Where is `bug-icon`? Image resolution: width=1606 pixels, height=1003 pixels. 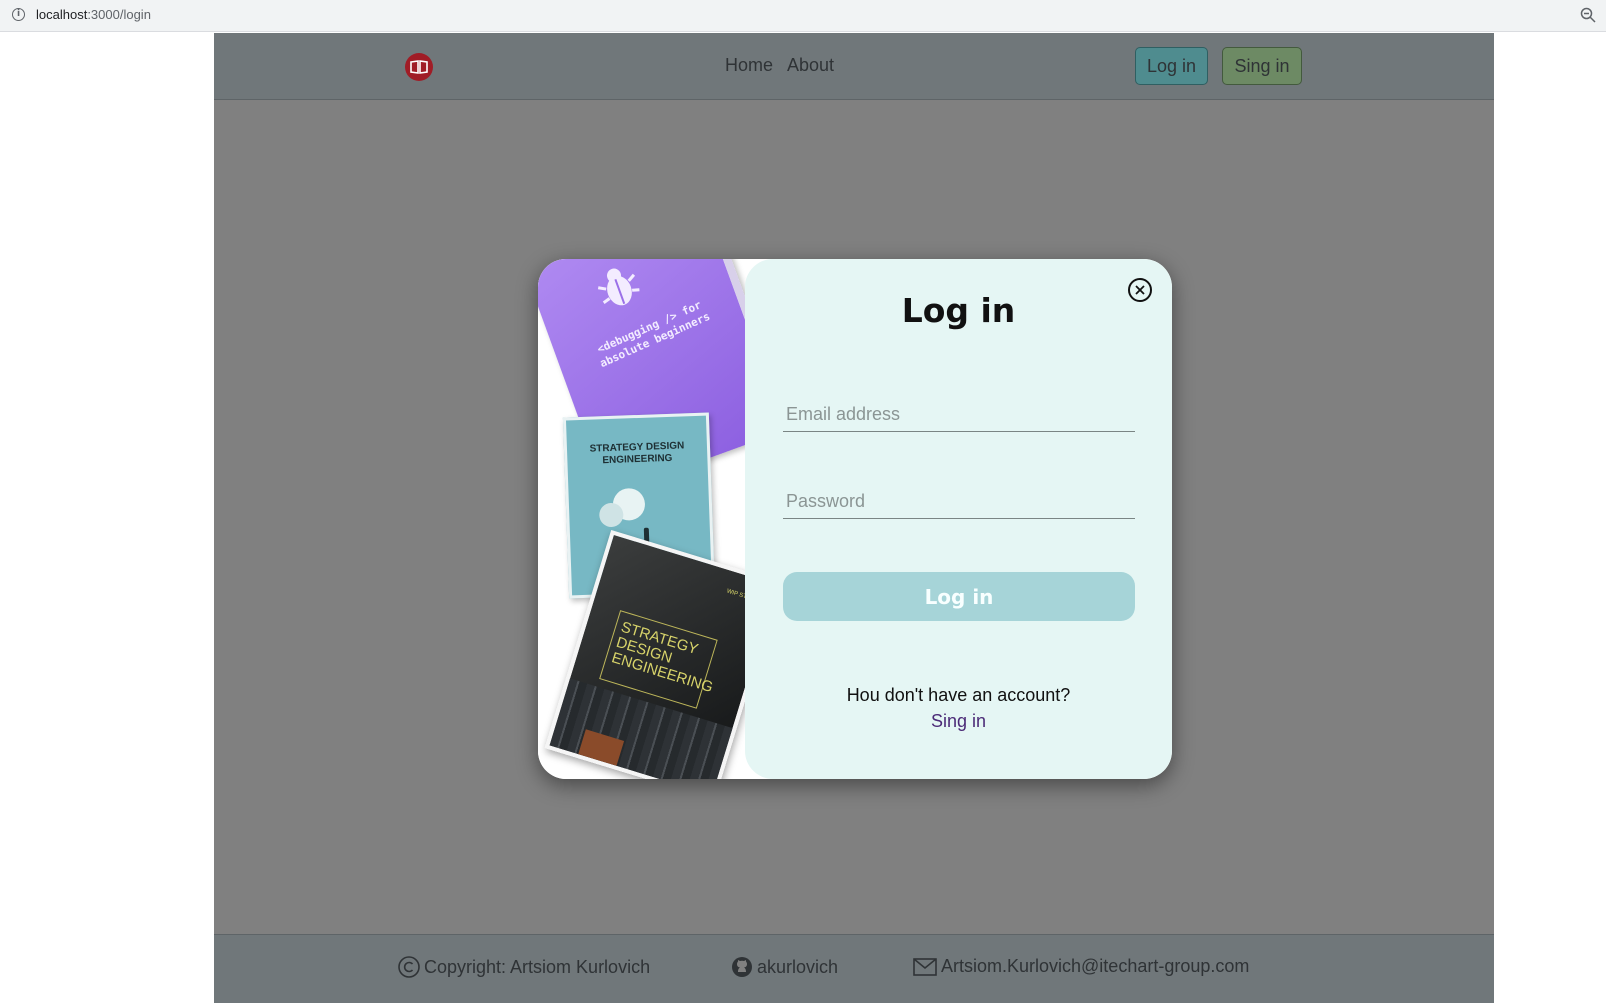 bug-icon is located at coordinates (618, 287).